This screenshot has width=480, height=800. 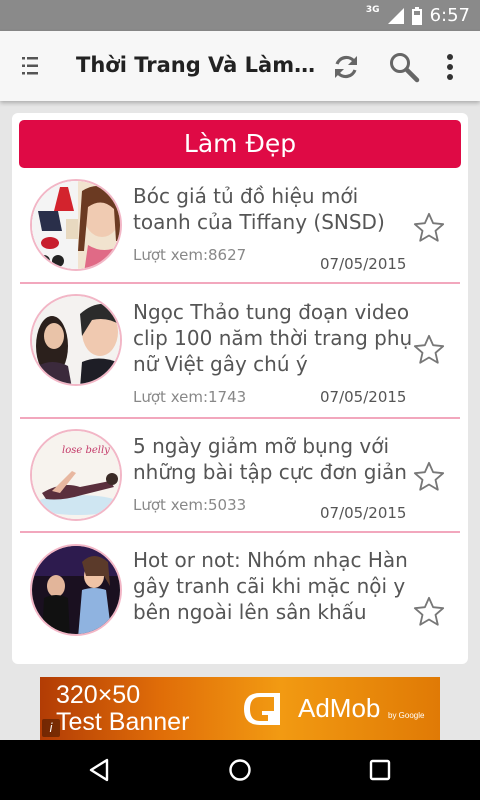 I want to click on home-icon, so click(x=240, y=770).